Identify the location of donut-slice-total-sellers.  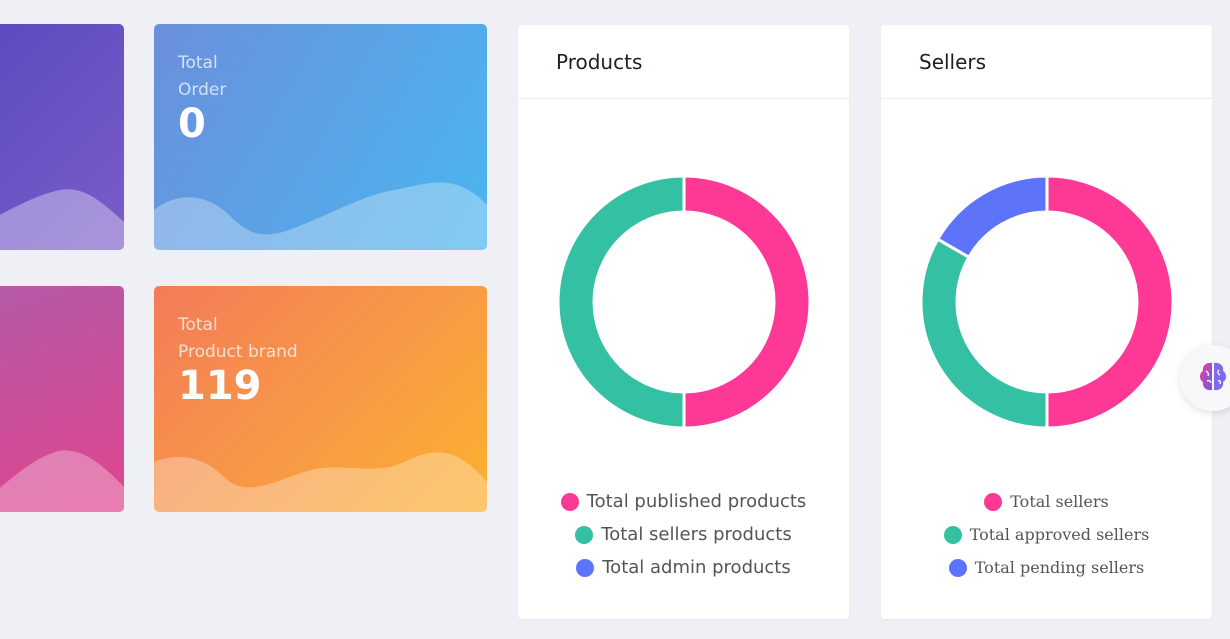
(1109, 302).